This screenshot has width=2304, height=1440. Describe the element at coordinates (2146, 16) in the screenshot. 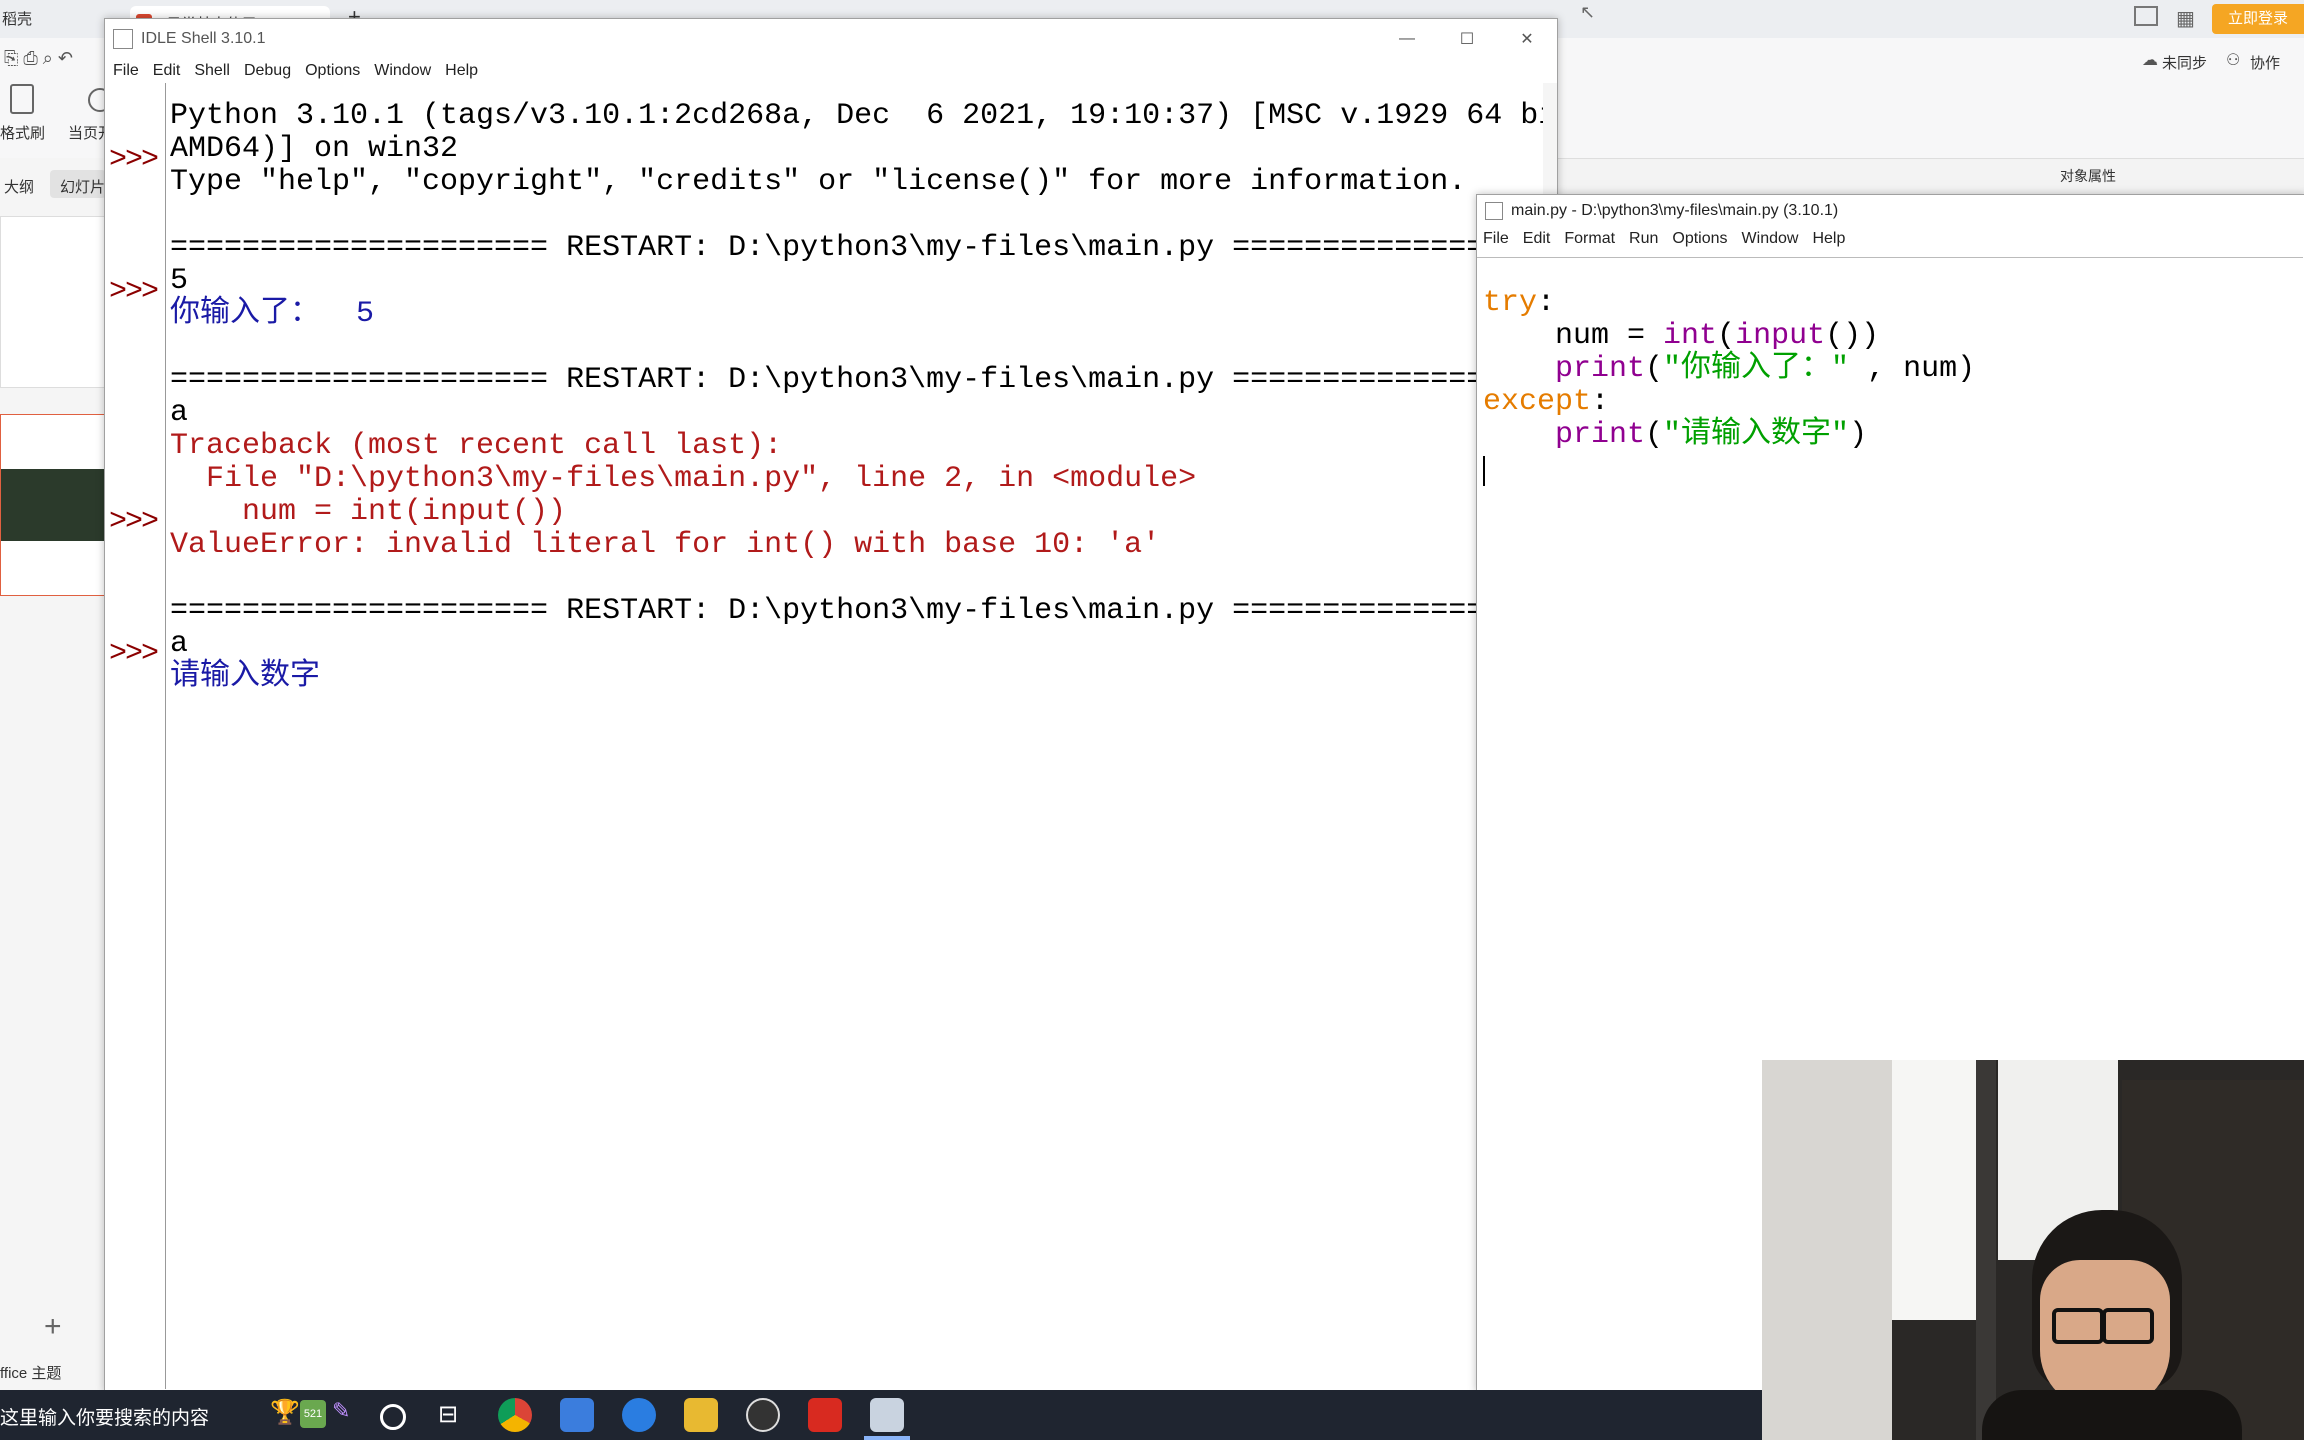

I see `layout-icon` at that location.